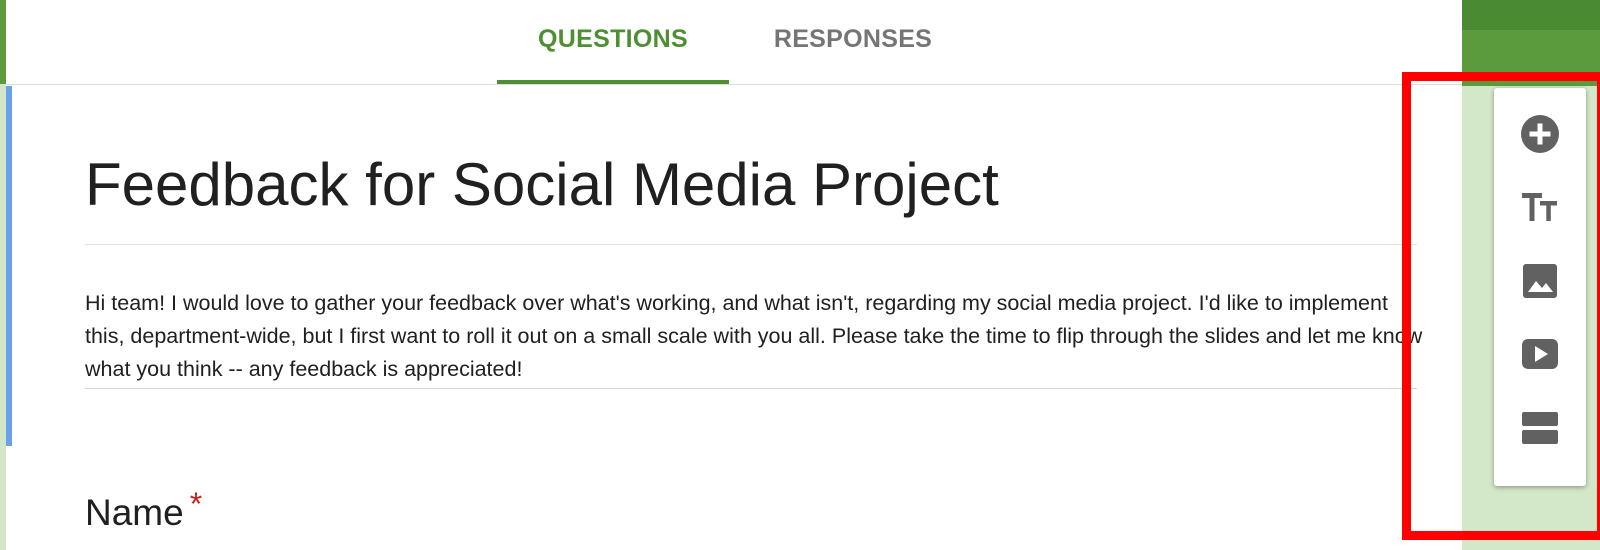 The height and width of the screenshot is (550, 1600). Describe the element at coordinates (734, 42) in the screenshot. I see `tab-bar: QUESTIONS RESPONSES` at that location.